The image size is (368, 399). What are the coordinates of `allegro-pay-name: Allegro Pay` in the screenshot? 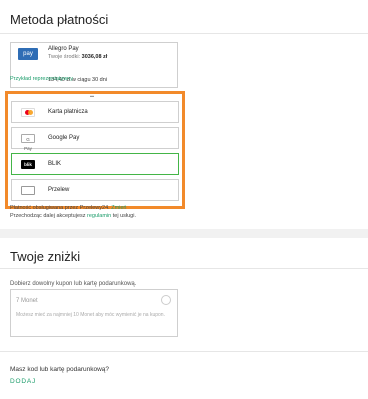 It's located at (63, 49).